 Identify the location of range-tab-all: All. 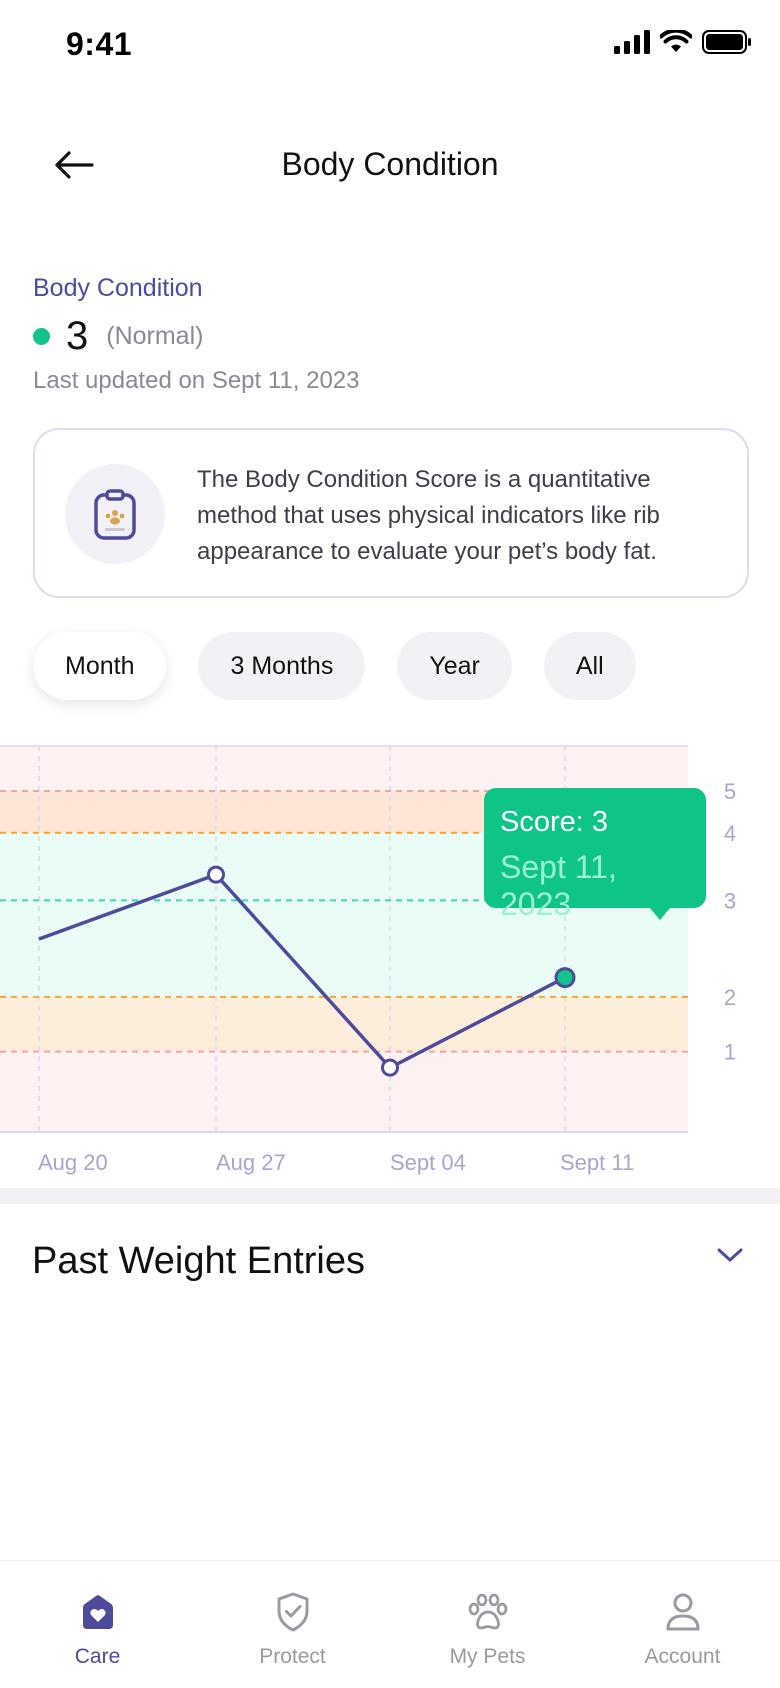
(589, 666).